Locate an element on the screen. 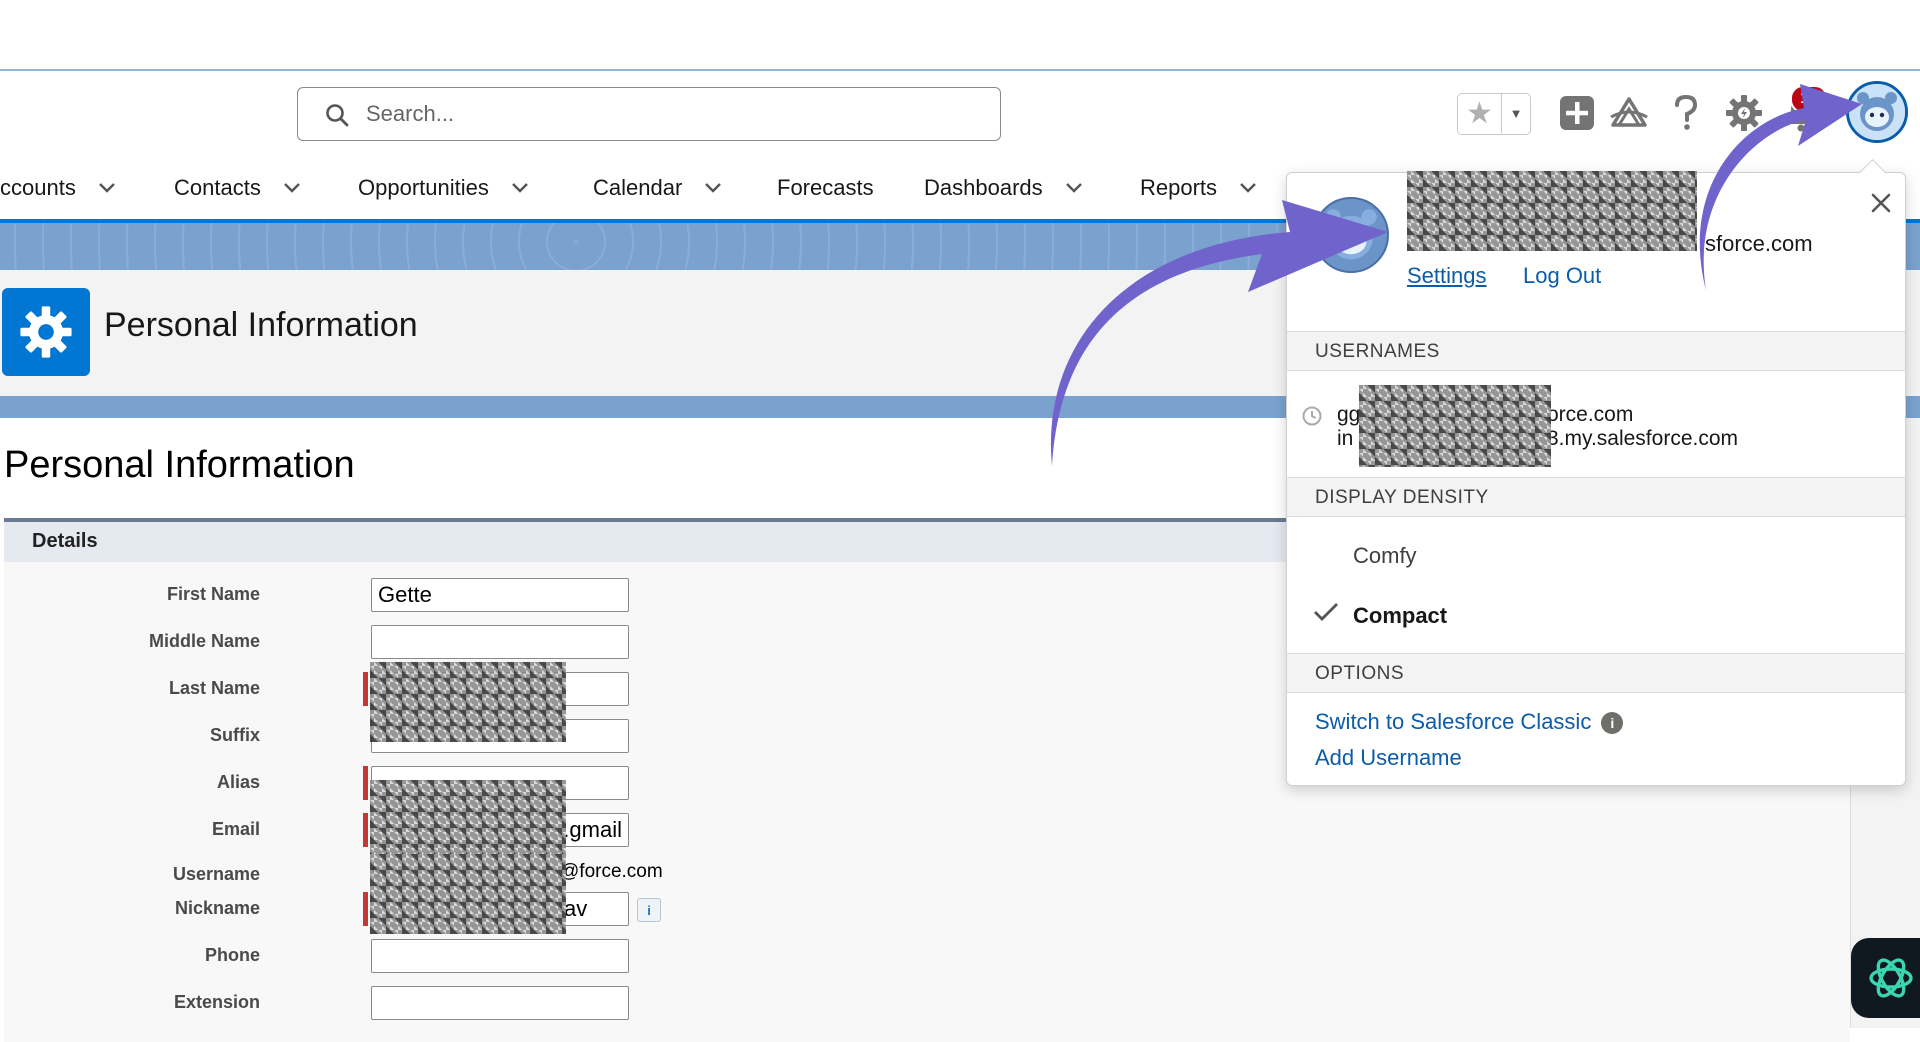  username-line-1-prefix: gg is located at coordinates (1348, 415).